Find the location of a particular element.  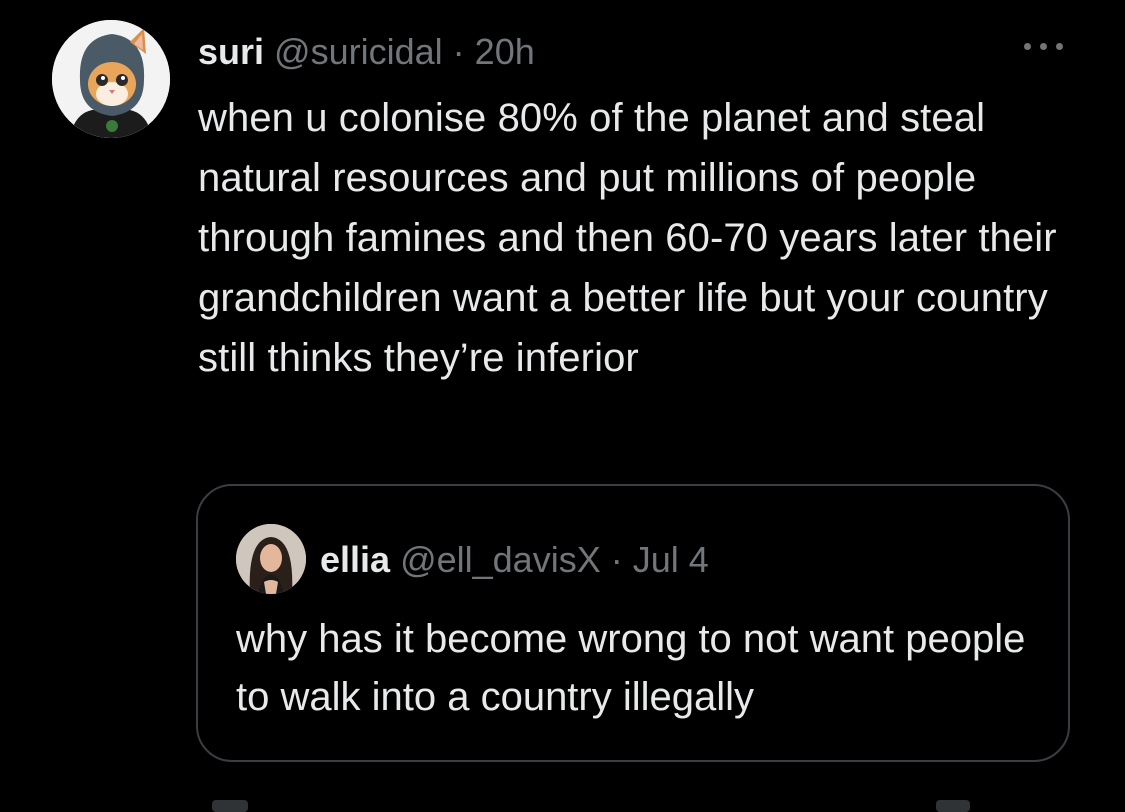

quoted-header: ellia @ell_davisX · Jul 4 is located at coordinates (514, 560).